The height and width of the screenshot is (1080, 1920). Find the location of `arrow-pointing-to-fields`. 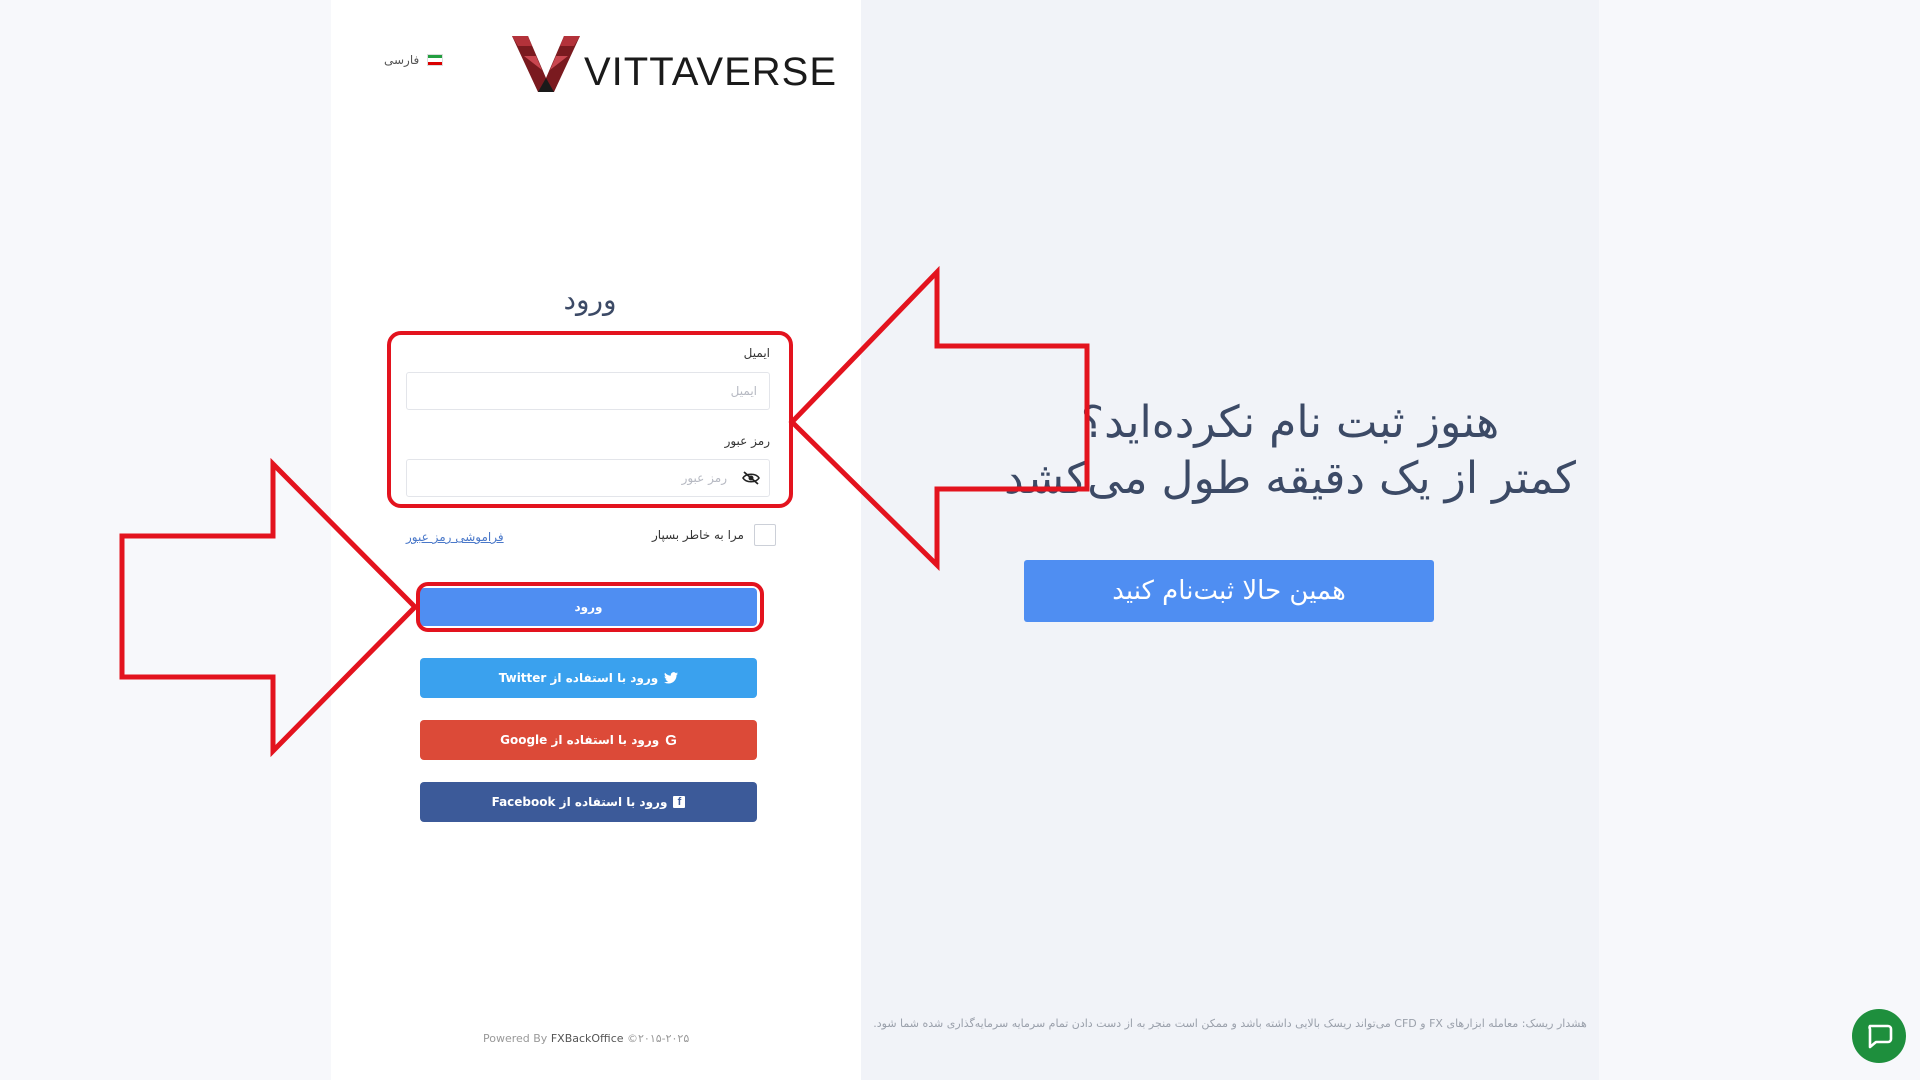

arrow-pointing-to-fields is located at coordinates (939, 418).